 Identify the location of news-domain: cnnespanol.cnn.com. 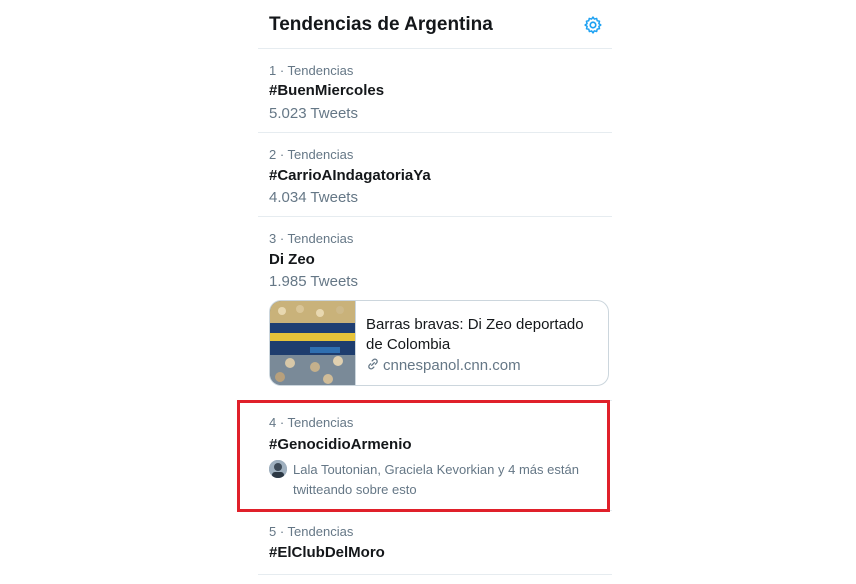
(443, 365).